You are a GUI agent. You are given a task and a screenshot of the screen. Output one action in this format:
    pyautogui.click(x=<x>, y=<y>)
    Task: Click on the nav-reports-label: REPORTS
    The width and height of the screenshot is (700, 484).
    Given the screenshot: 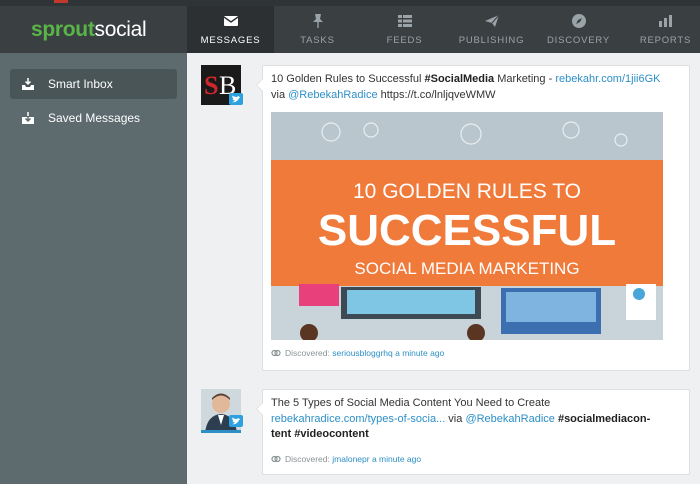 What is the action you would take?
    pyautogui.click(x=665, y=40)
    